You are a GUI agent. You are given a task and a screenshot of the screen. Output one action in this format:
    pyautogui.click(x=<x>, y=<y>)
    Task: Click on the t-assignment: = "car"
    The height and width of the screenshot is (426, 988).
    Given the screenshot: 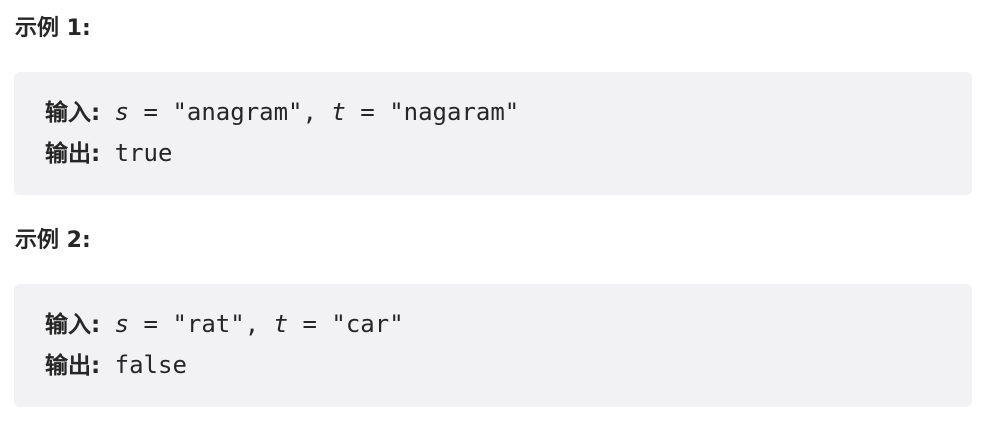 What is the action you would take?
    pyautogui.click(x=346, y=324)
    